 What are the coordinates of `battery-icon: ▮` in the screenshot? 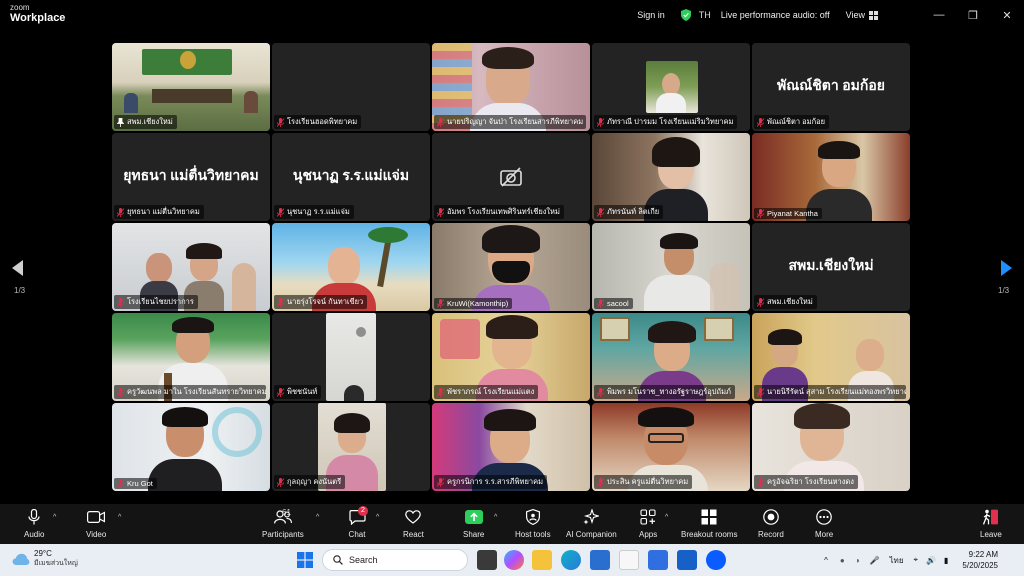 It's located at (946, 560).